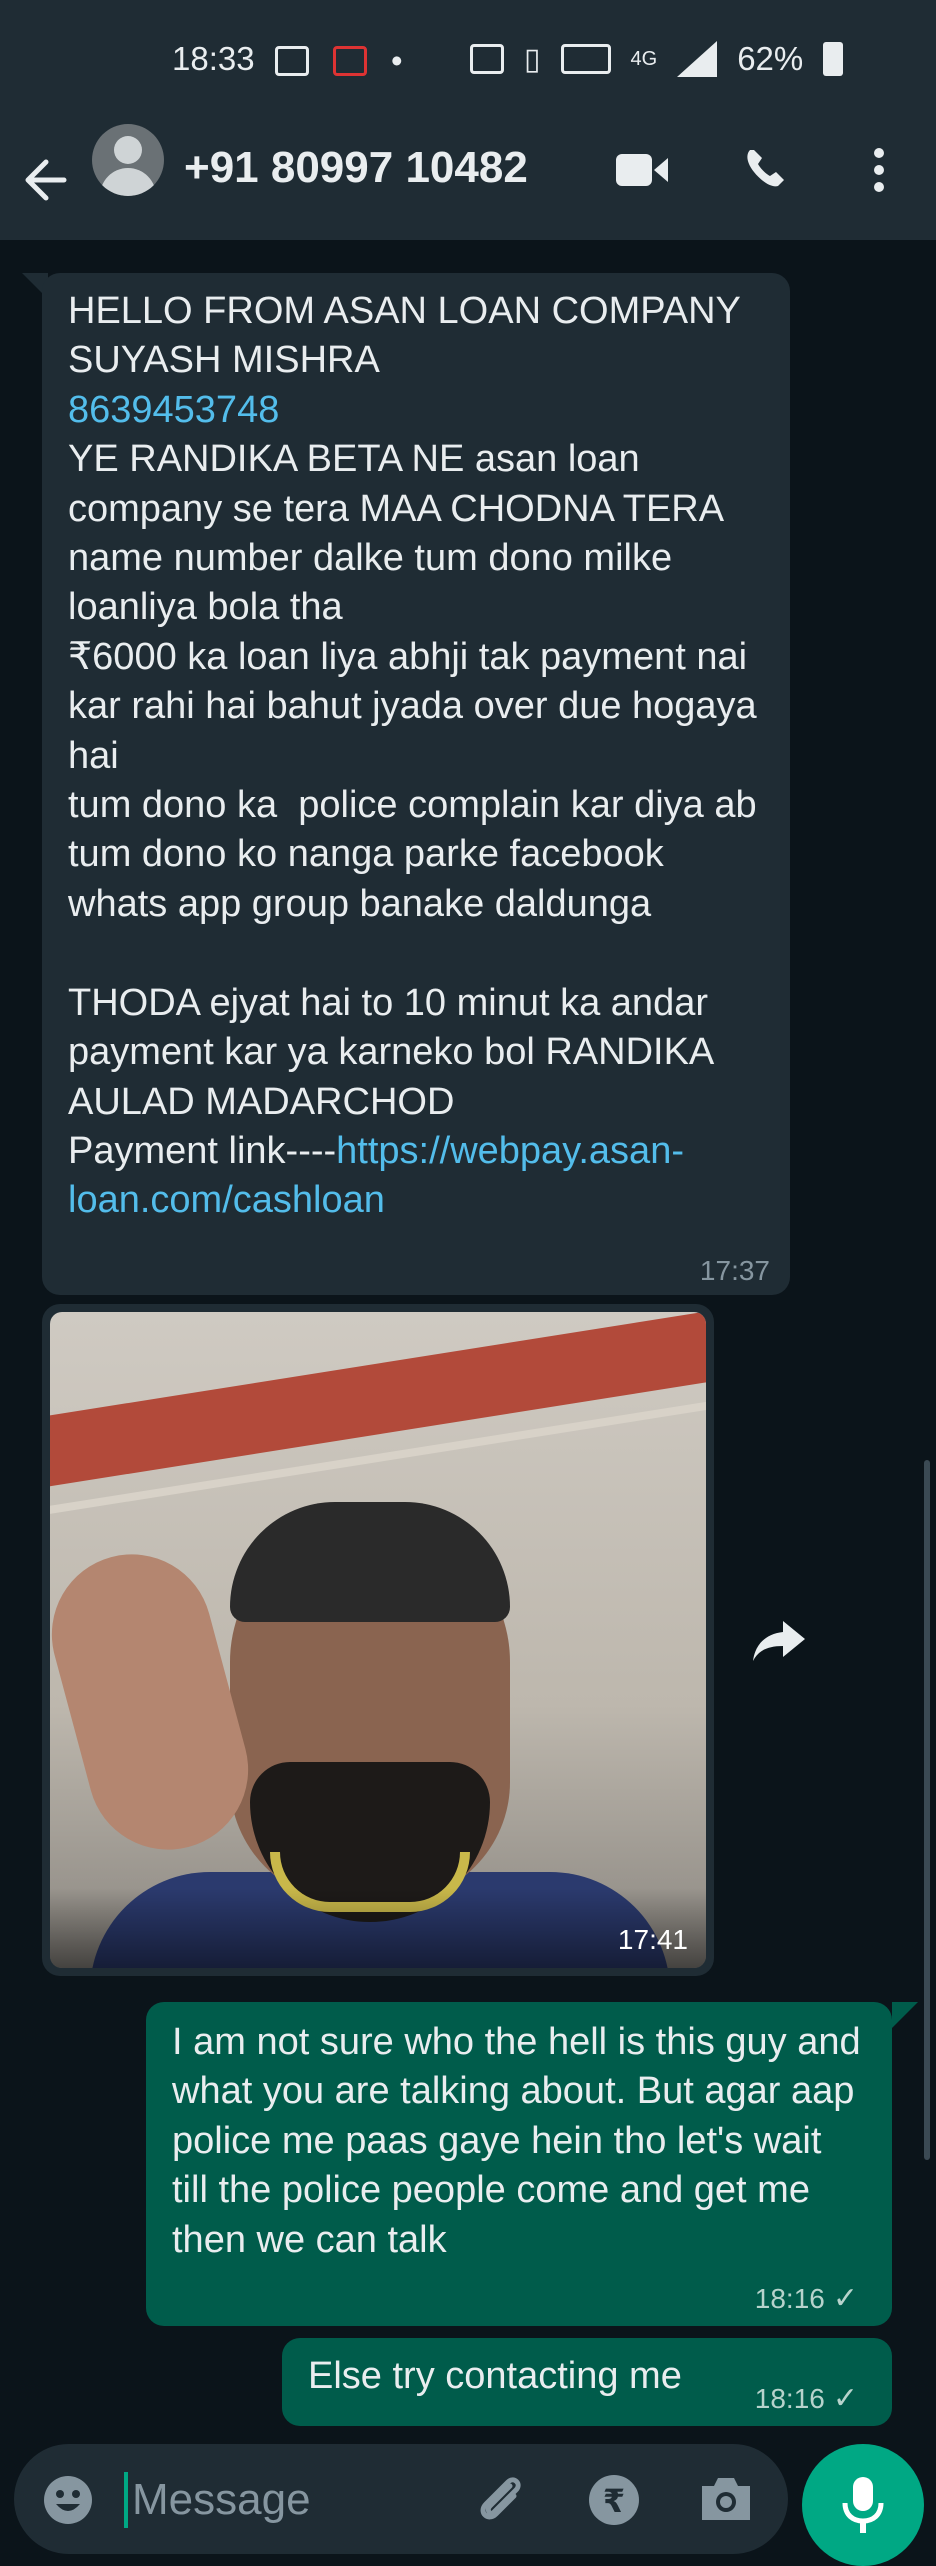 The width and height of the screenshot is (936, 2566). What do you see at coordinates (644, 58) in the screenshot?
I see `network-label: 4G` at bounding box center [644, 58].